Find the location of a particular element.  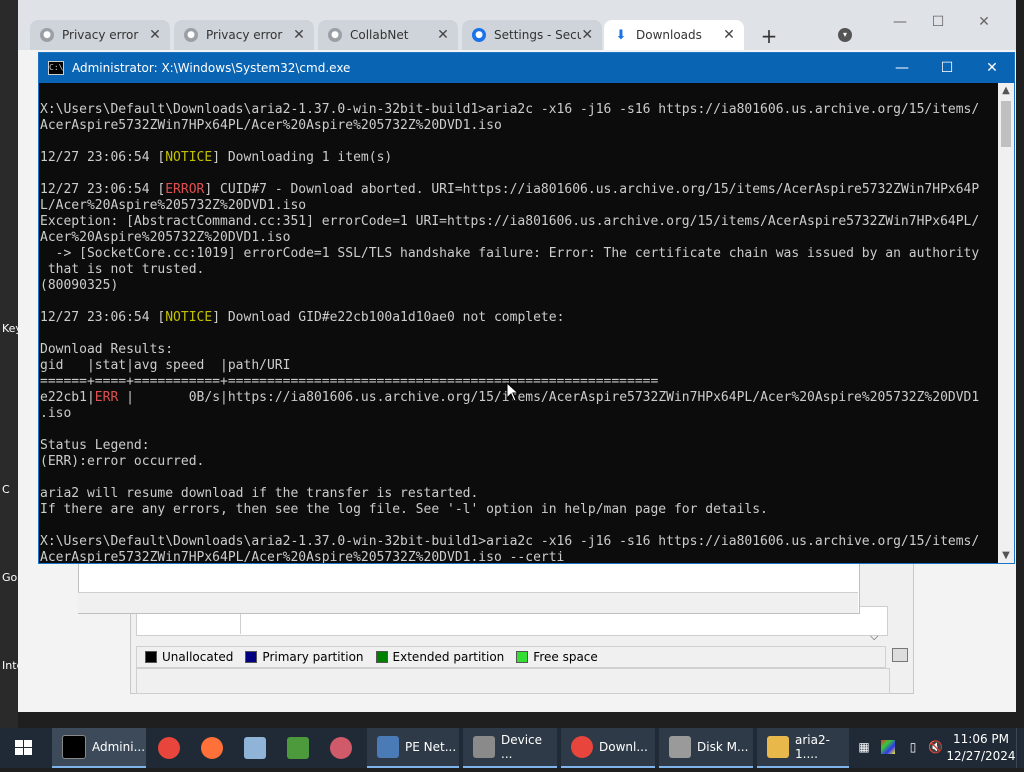

color-tray-icon is located at coordinates (888, 747).